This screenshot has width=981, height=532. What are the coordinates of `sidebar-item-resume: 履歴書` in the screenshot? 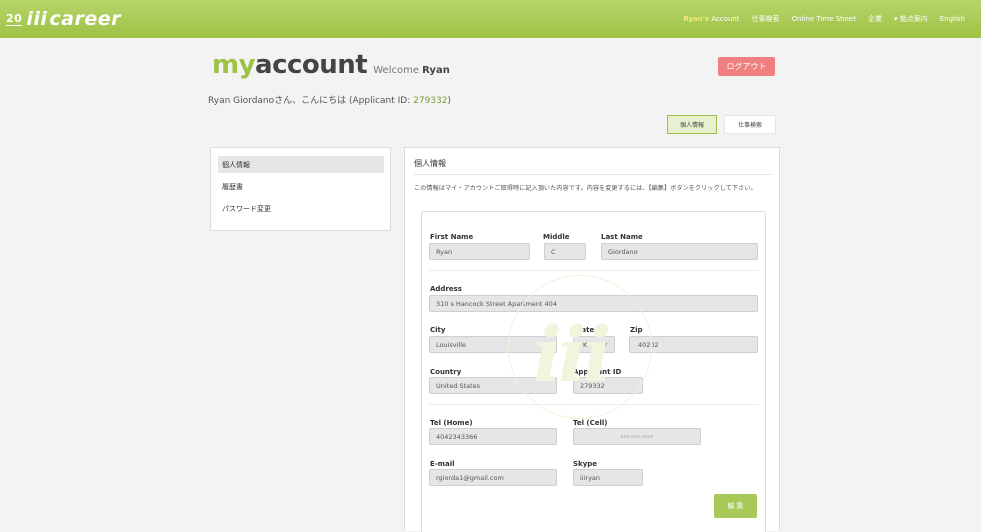 It's located at (301, 186).